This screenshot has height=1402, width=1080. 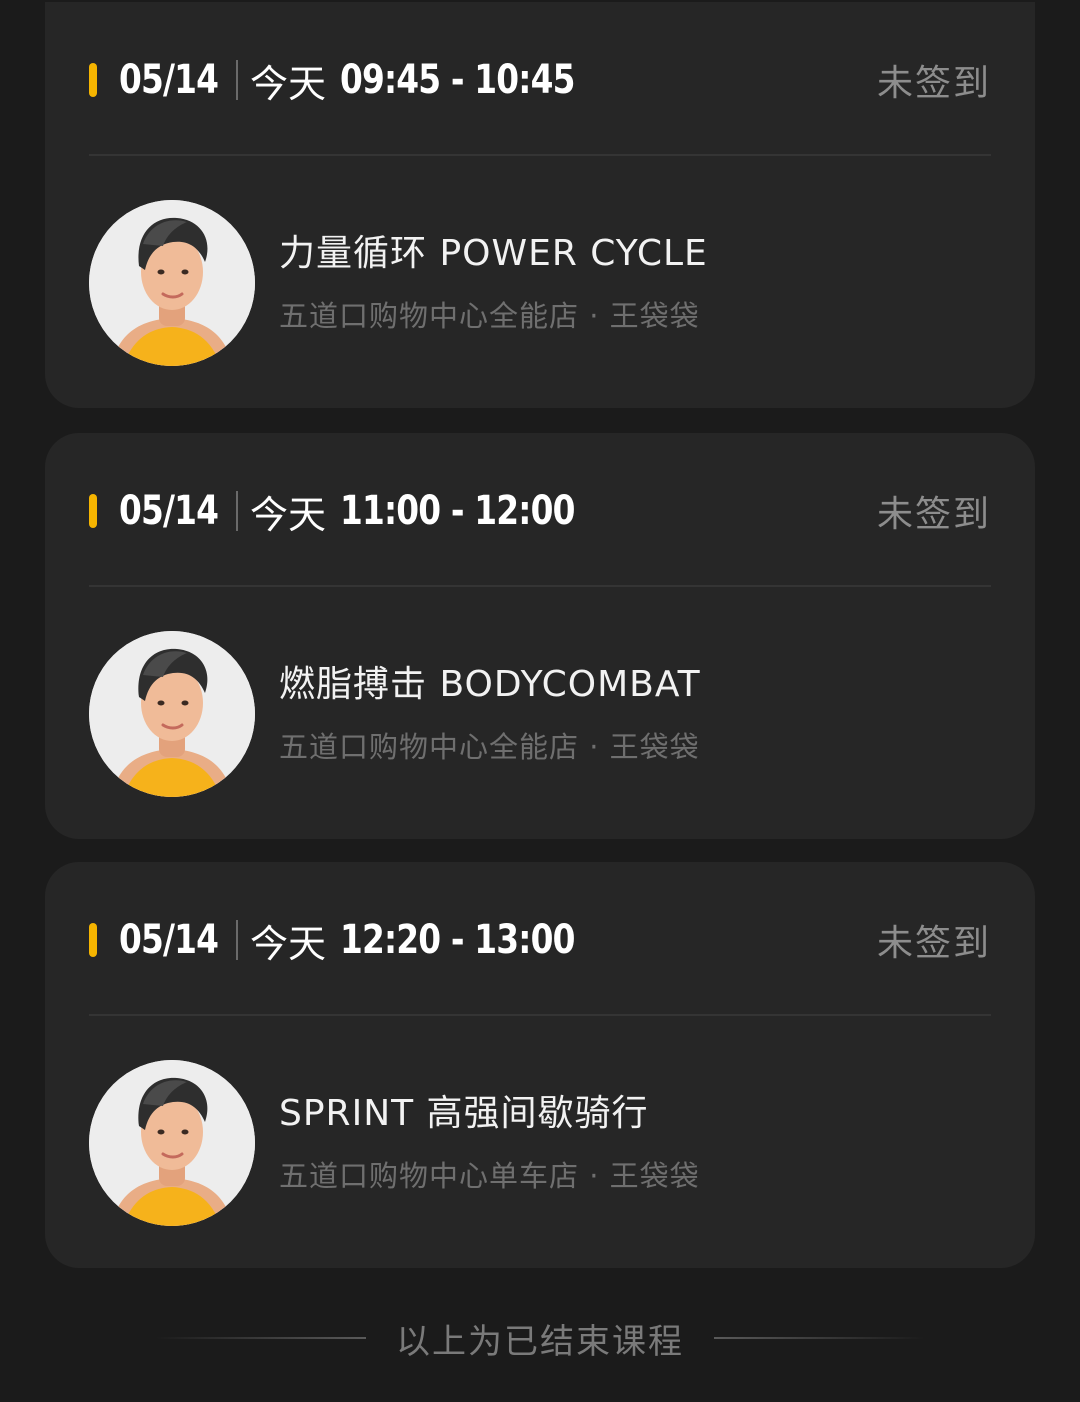 What do you see at coordinates (457, 511) in the screenshot?
I see `session-time: 11:00 - 12:00` at bounding box center [457, 511].